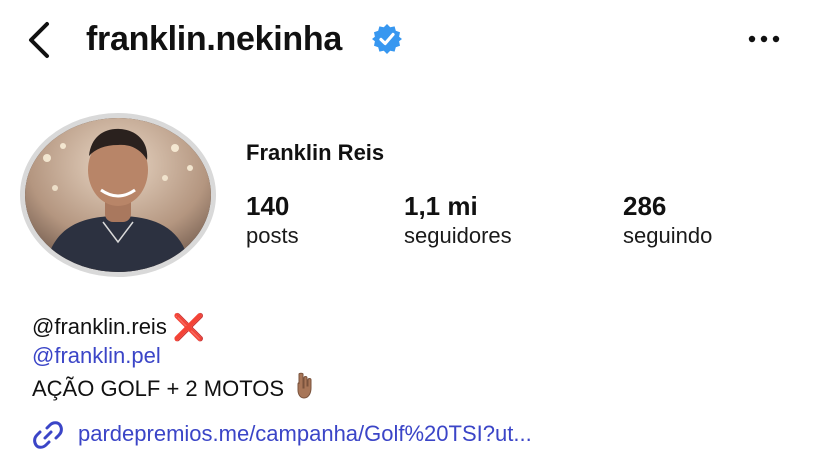 This screenshot has width=828, height=463. I want to click on username: franklin.nekinha, so click(214, 39).